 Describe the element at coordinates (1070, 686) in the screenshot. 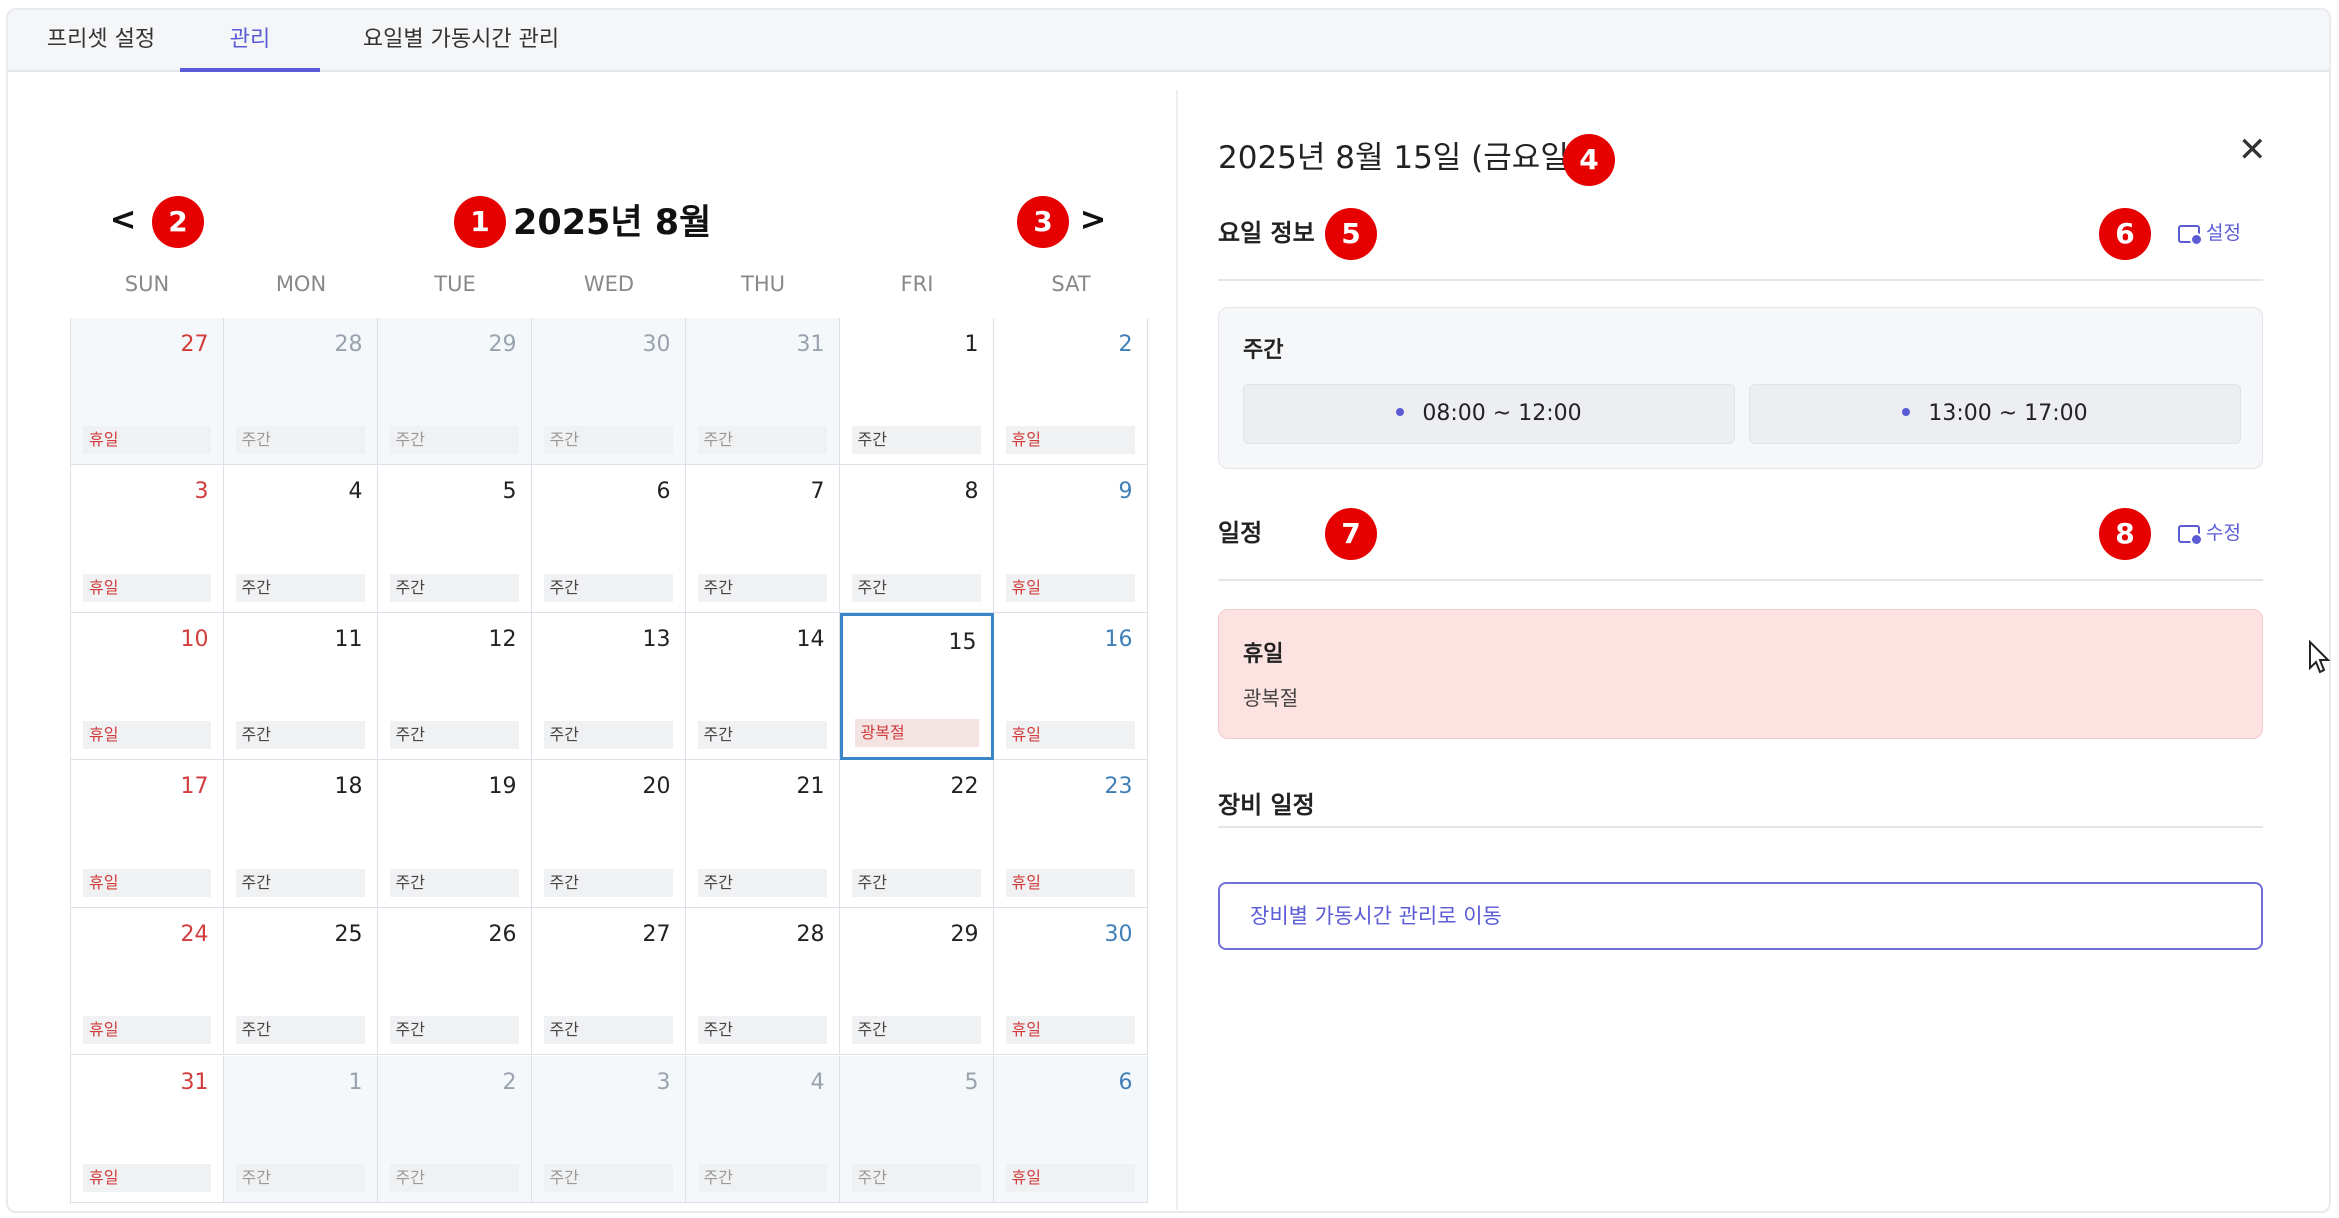

I see `calendar-day-cell: 16 휴일` at that location.